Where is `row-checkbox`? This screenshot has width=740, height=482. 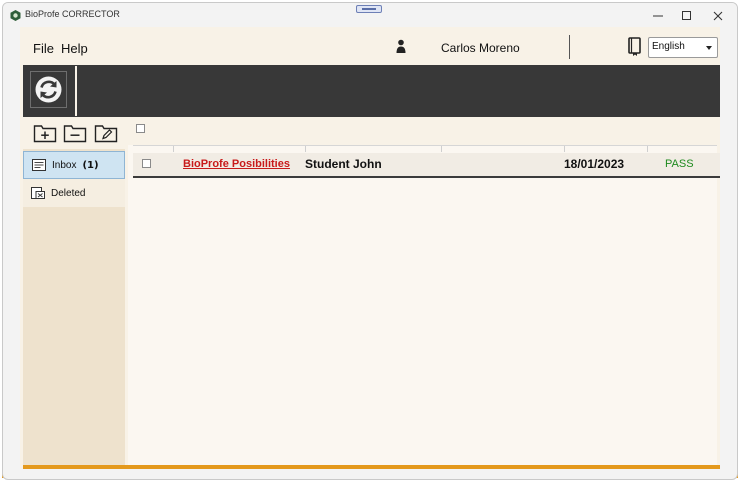 row-checkbox is located at coordinates (146, 163).